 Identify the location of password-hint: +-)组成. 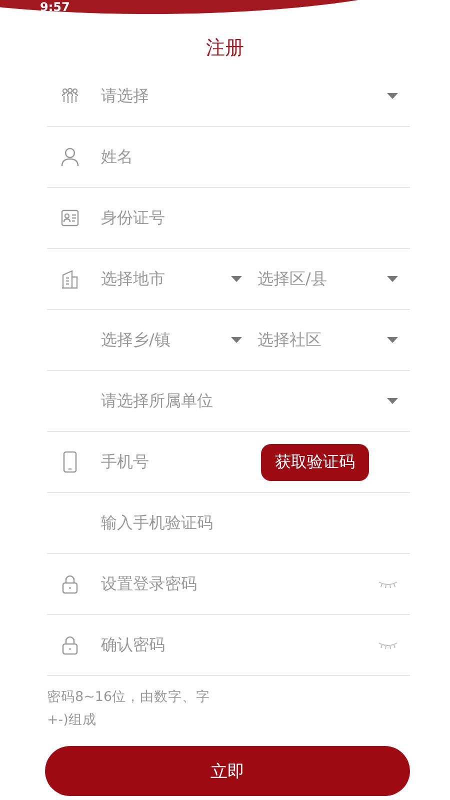
(72, 720).